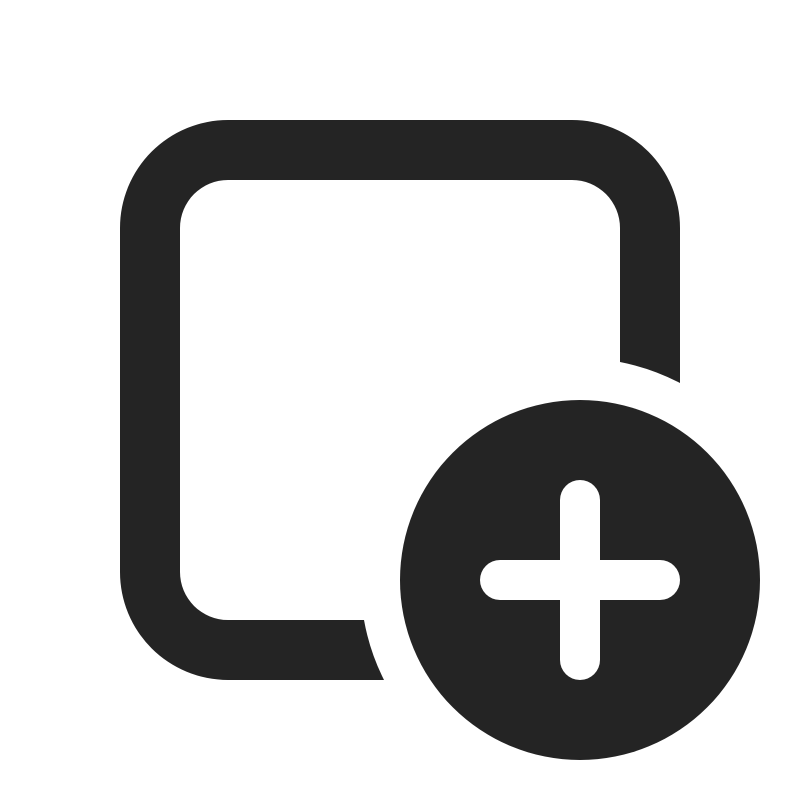 The width and height of the screenshot is (800, 800). Describe the element at coordinates (580, 580) in the screenshot. I see `plus-horizontal-bar` at that location.